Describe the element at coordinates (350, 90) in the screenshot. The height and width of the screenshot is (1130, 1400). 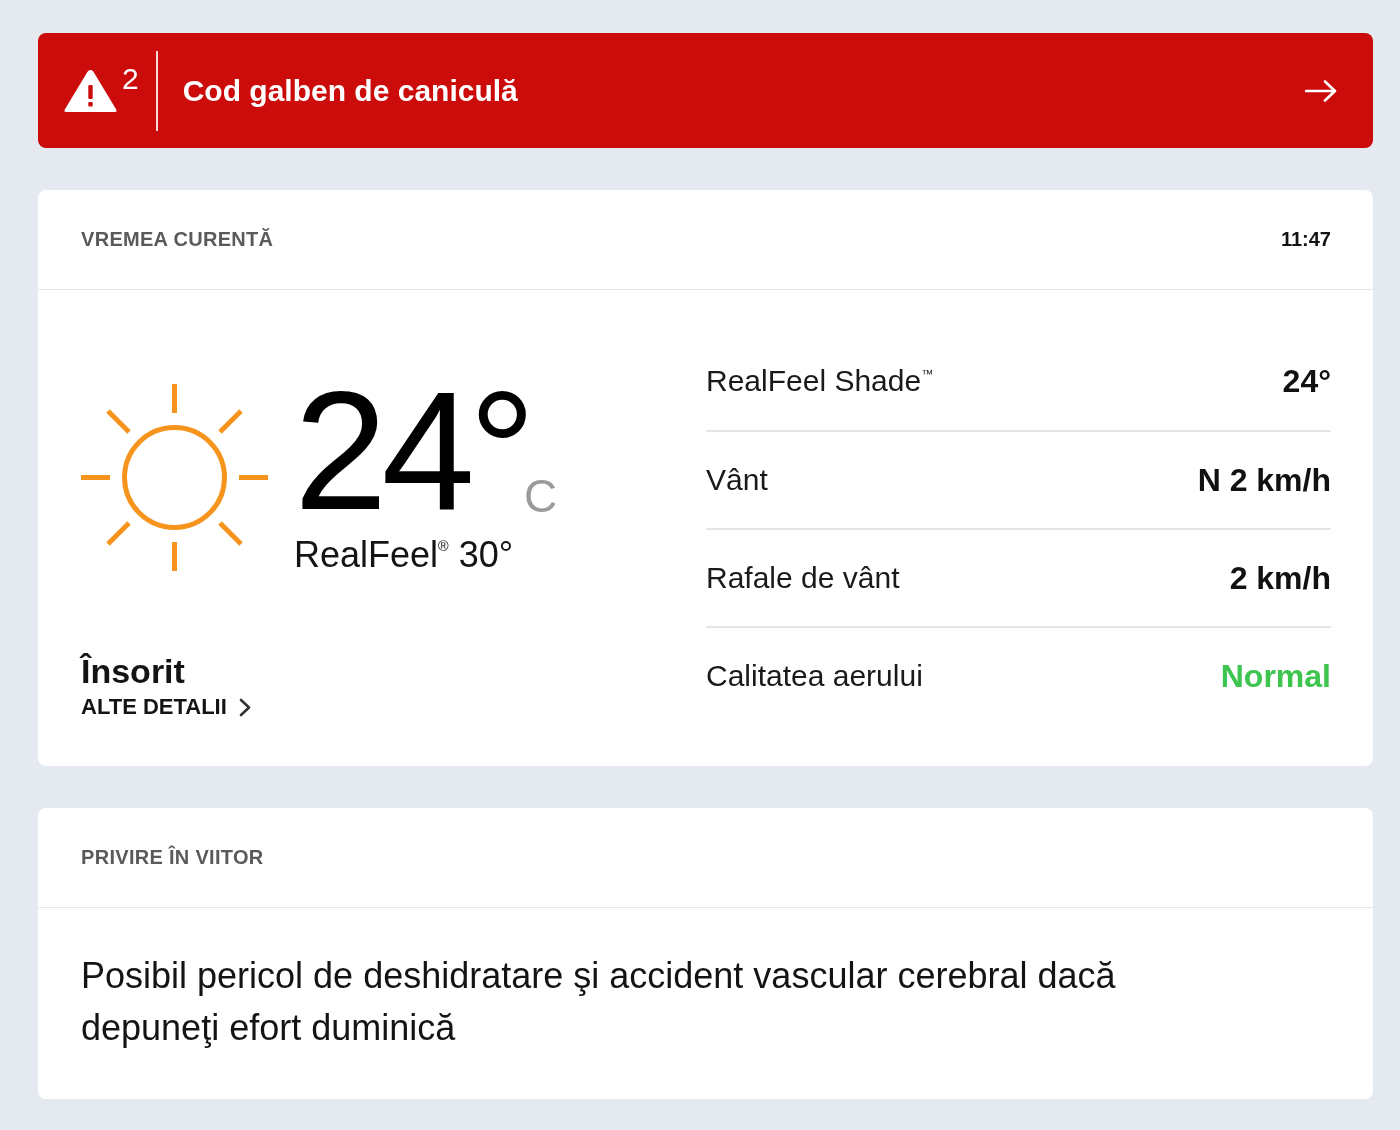
I see `alert-title: Cod galben de caniculă` at that location.